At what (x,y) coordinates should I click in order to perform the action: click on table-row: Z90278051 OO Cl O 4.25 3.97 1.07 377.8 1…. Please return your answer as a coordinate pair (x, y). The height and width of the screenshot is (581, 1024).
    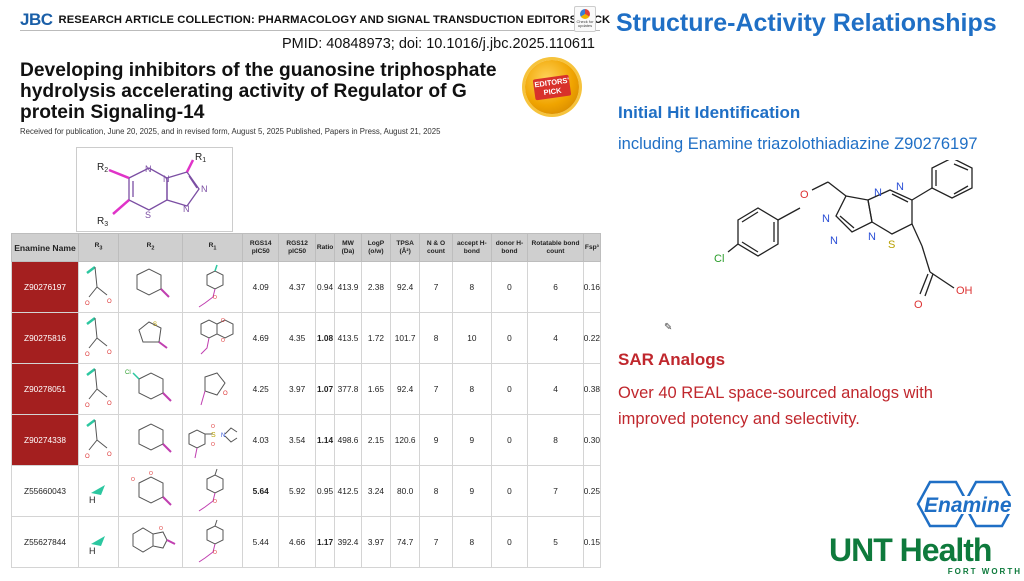
    Looking at the image, I should click on (306, 389).